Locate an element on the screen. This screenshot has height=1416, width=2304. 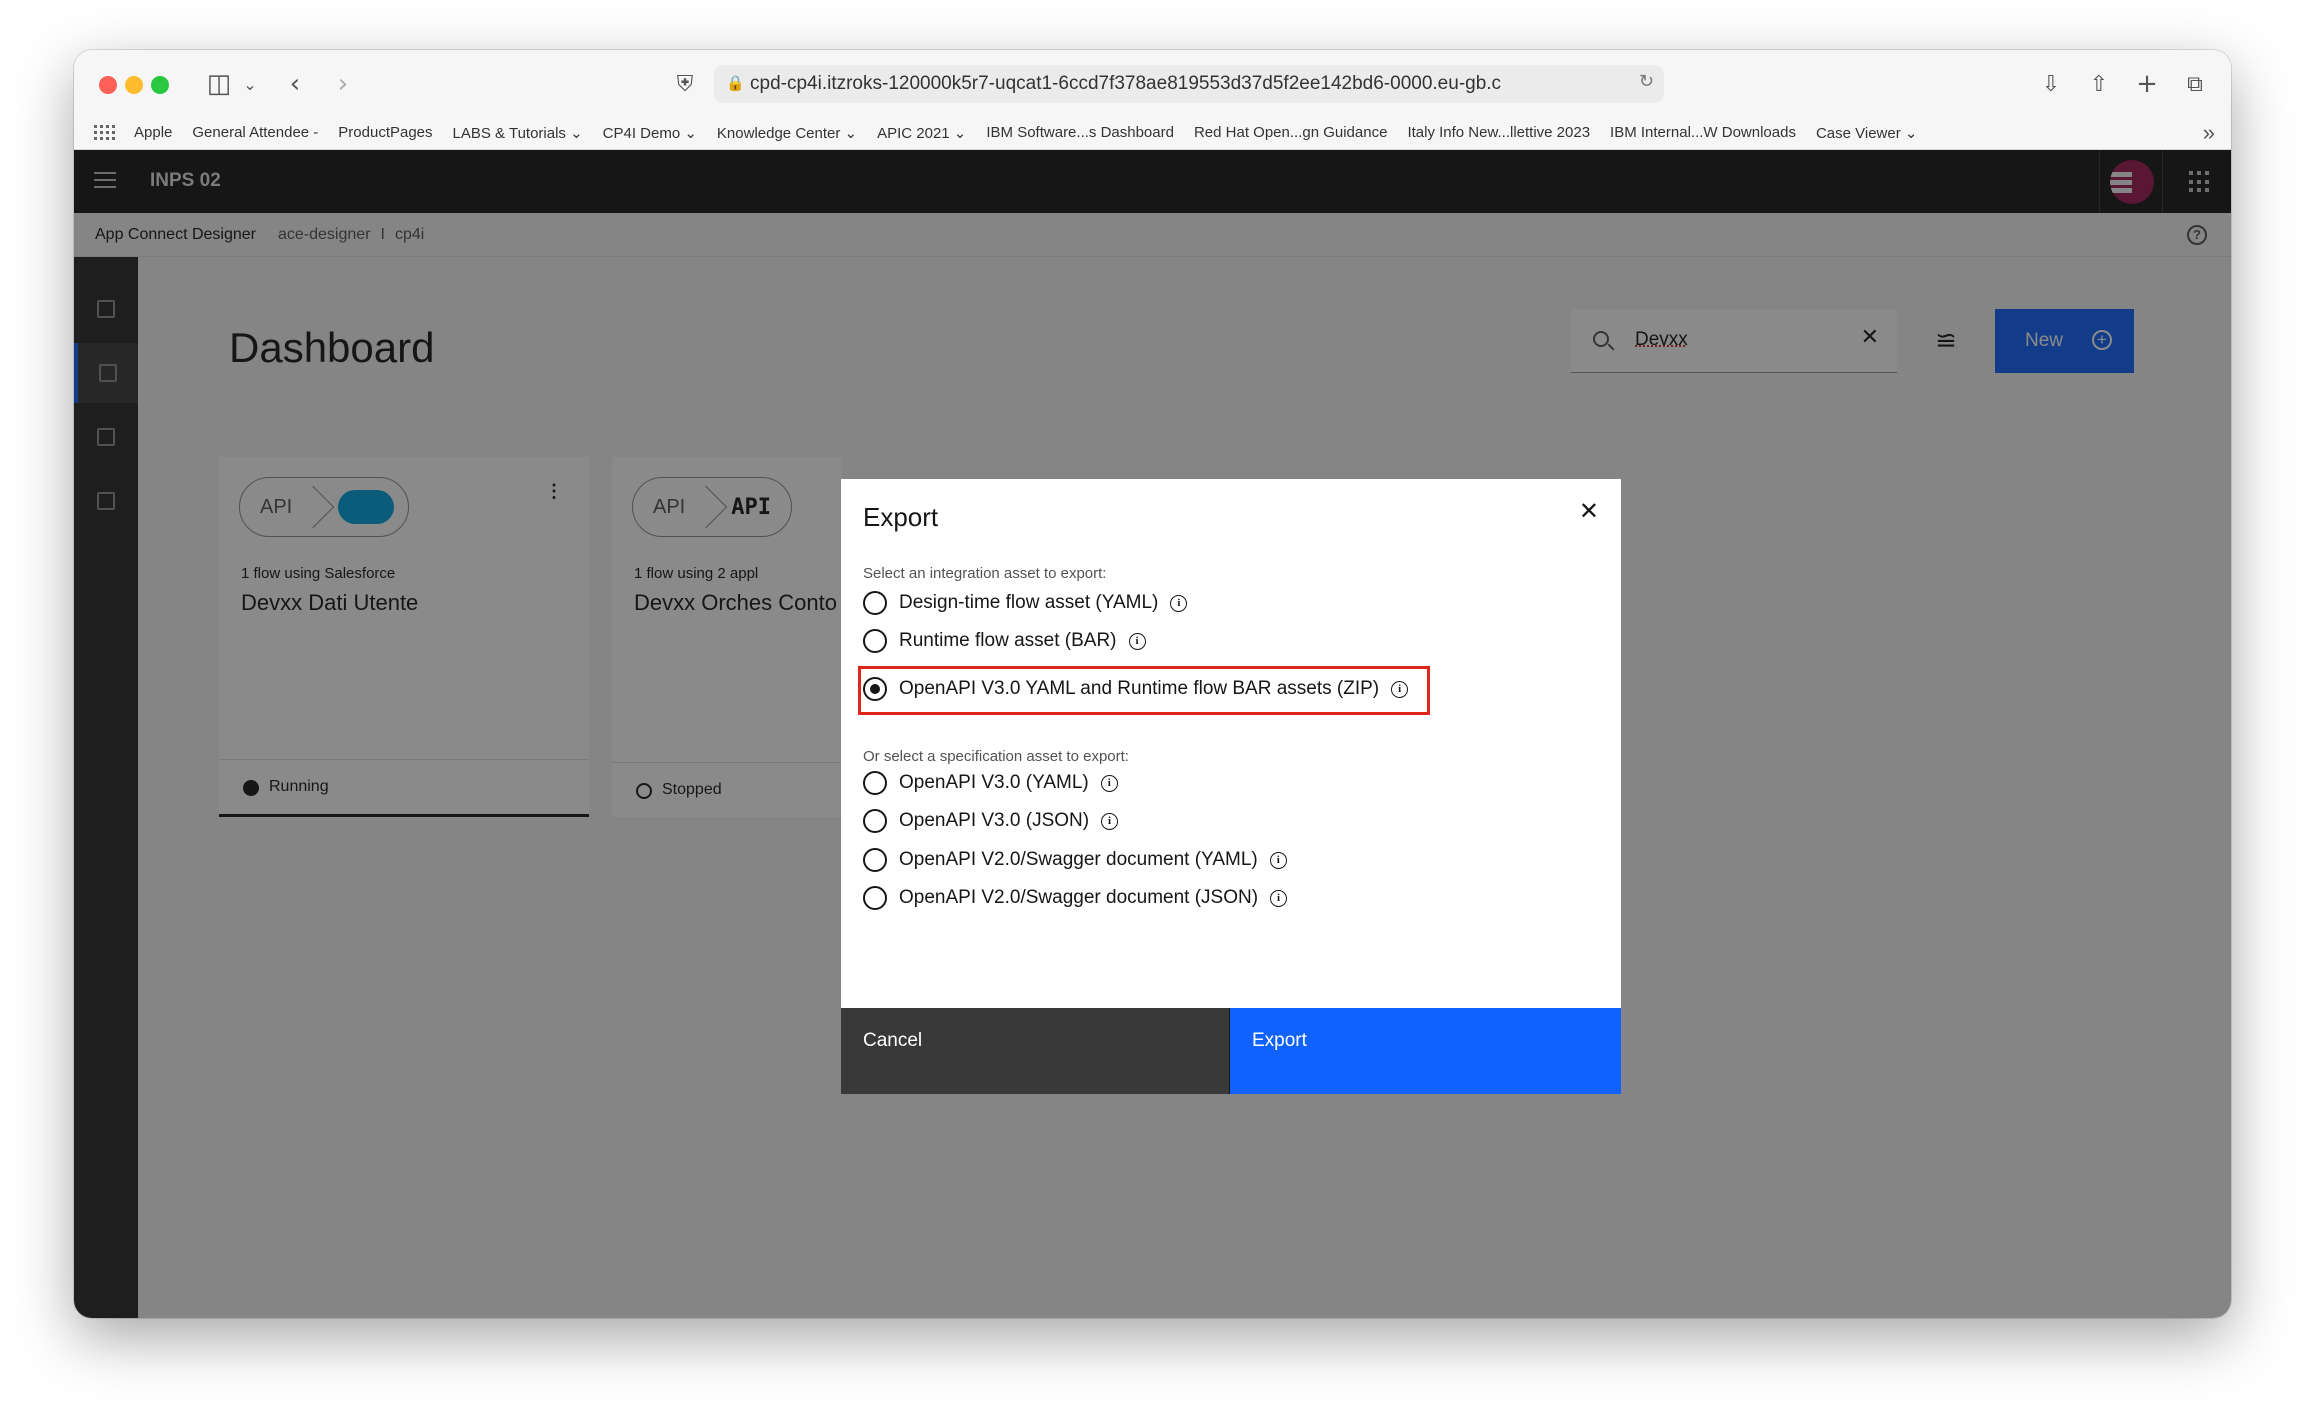
bookmarks-grid-icon is located at coordinates (104, 132).